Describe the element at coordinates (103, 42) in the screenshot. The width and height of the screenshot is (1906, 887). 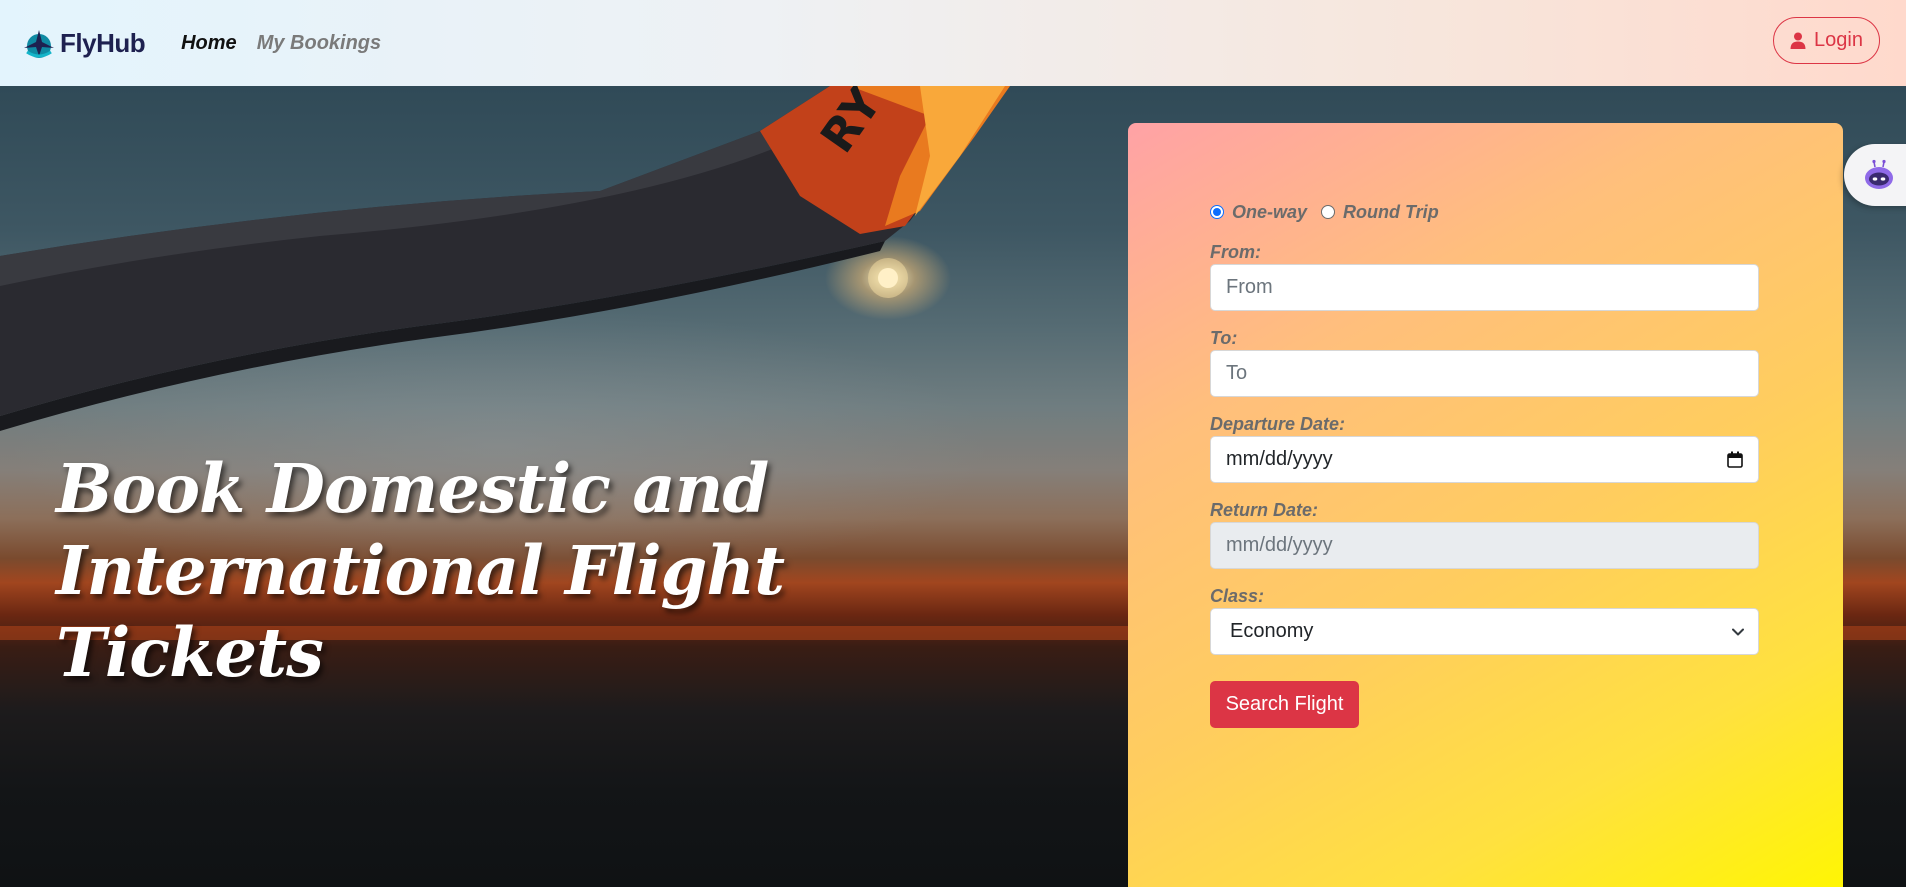
I see `brand-name: FlyHub` at that location.